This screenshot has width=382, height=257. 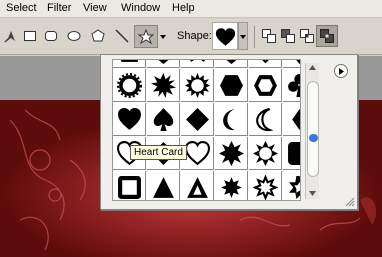 I want to click on tool-dropdown-icon, so click(x=163, y=37).